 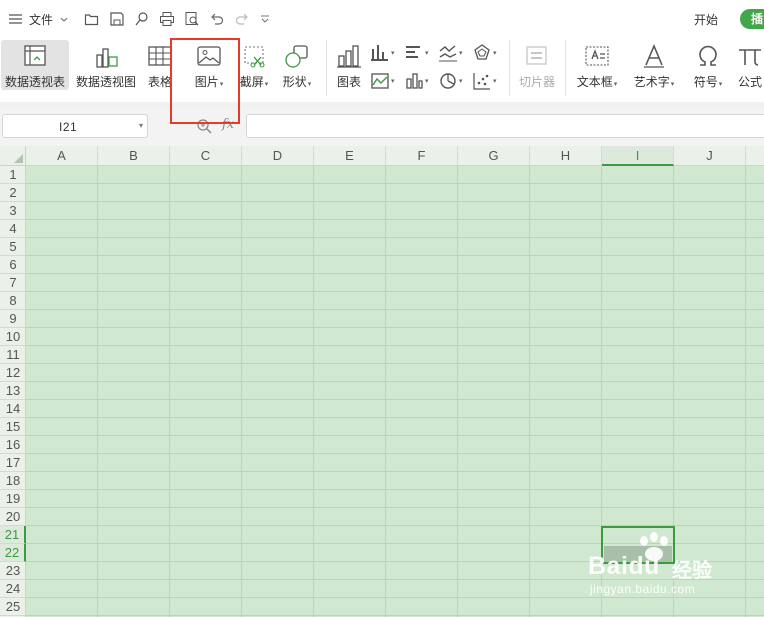 I want to click on picture-button: 图片▾, so click(x=209, y=65).